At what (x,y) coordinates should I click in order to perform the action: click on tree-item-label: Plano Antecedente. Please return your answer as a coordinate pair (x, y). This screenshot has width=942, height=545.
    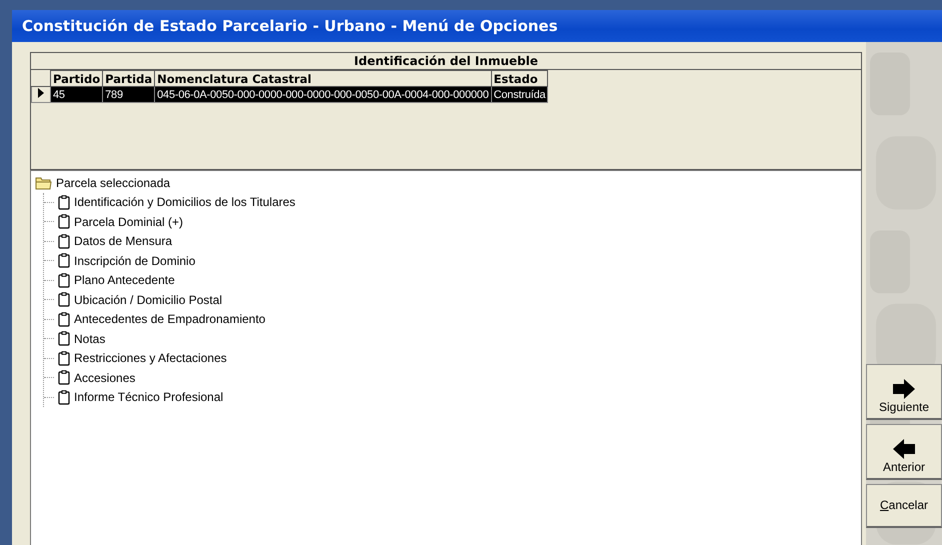
    Looking at the image, I should click on (124, 280).